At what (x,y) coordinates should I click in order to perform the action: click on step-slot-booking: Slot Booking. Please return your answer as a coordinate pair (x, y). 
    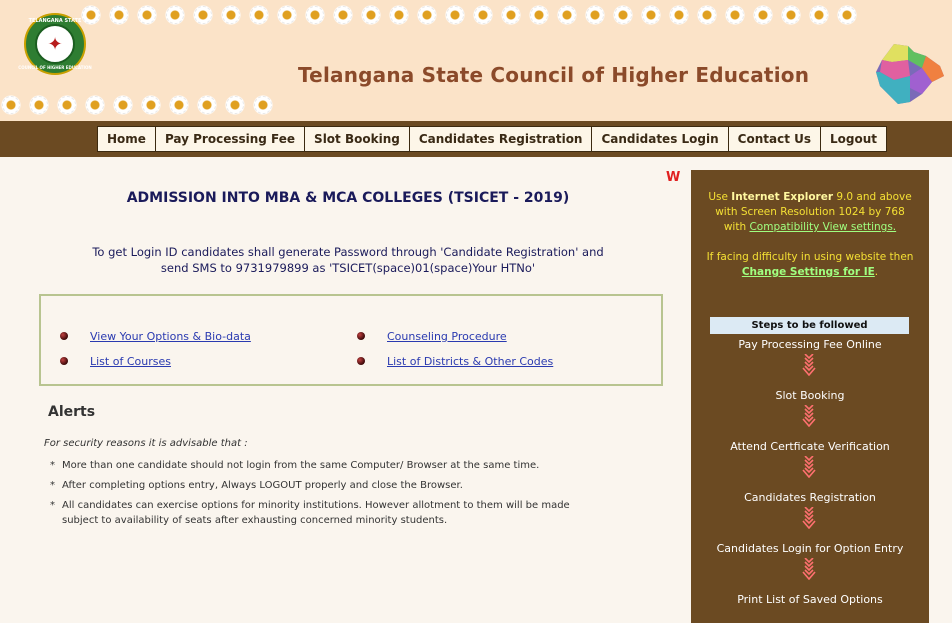
    Looking at the image, I should click on (810, 395).